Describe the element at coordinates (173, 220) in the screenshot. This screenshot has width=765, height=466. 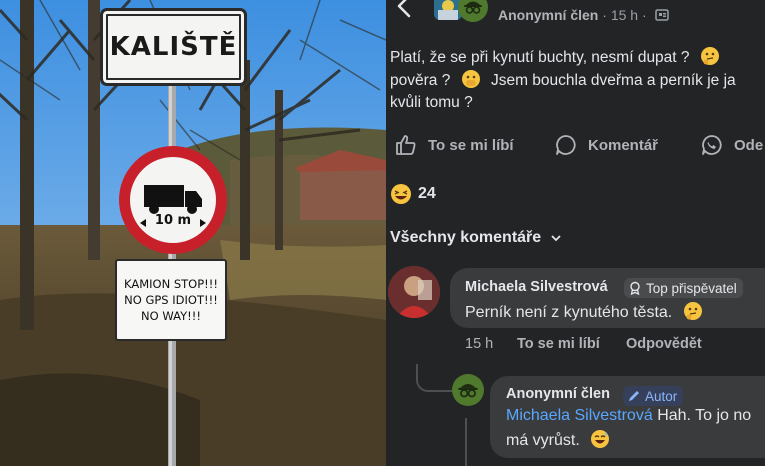
I see `length-limit-label: 10 m` at that location.